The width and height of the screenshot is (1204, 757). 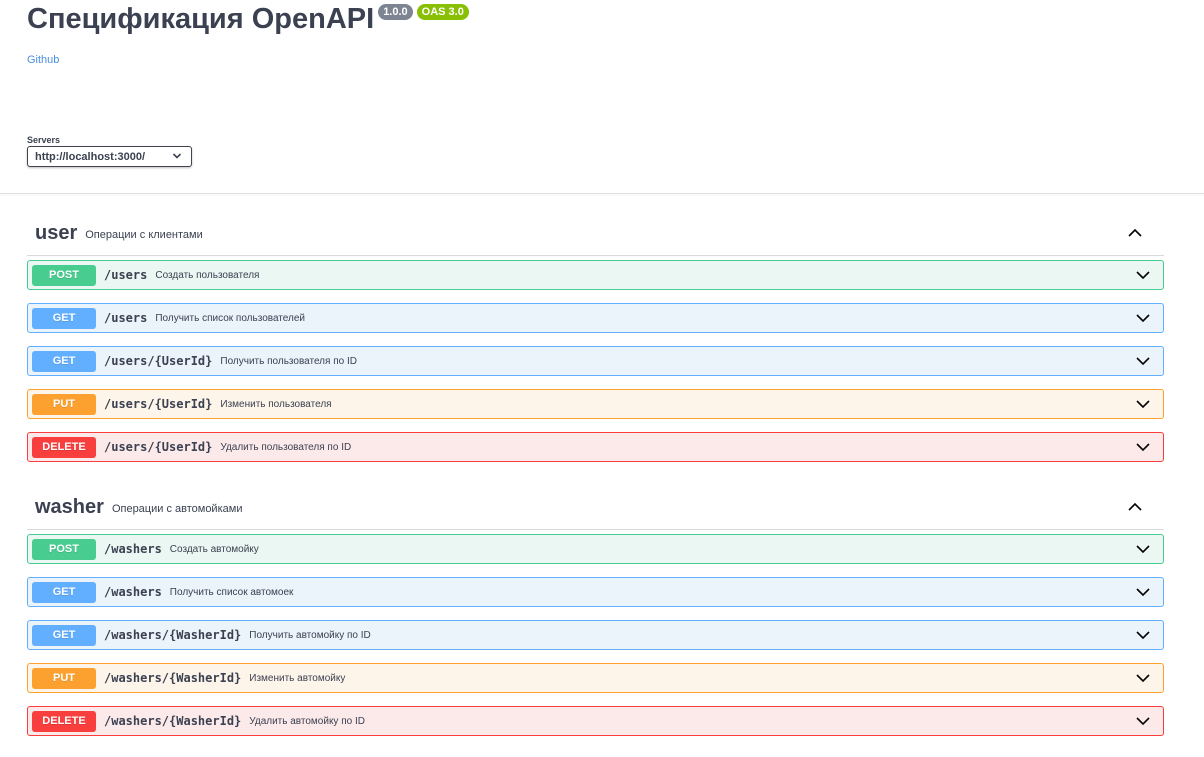 What do you see at coordinates (602, 193) in the screenshot?
I see `section-divider` at bounding box center [602, 193].